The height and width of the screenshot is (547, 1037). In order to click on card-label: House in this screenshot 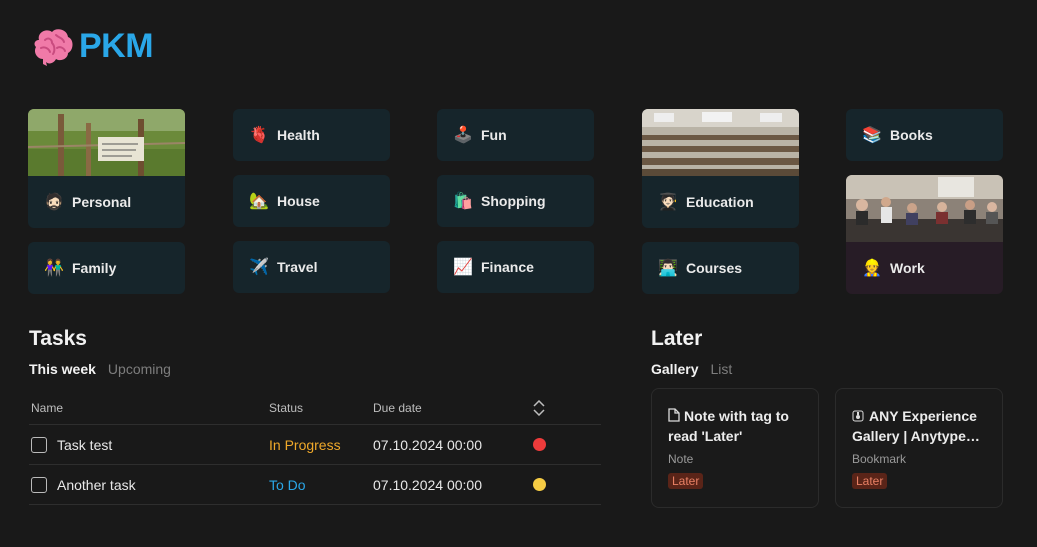, I will do `click(298, 201)`.